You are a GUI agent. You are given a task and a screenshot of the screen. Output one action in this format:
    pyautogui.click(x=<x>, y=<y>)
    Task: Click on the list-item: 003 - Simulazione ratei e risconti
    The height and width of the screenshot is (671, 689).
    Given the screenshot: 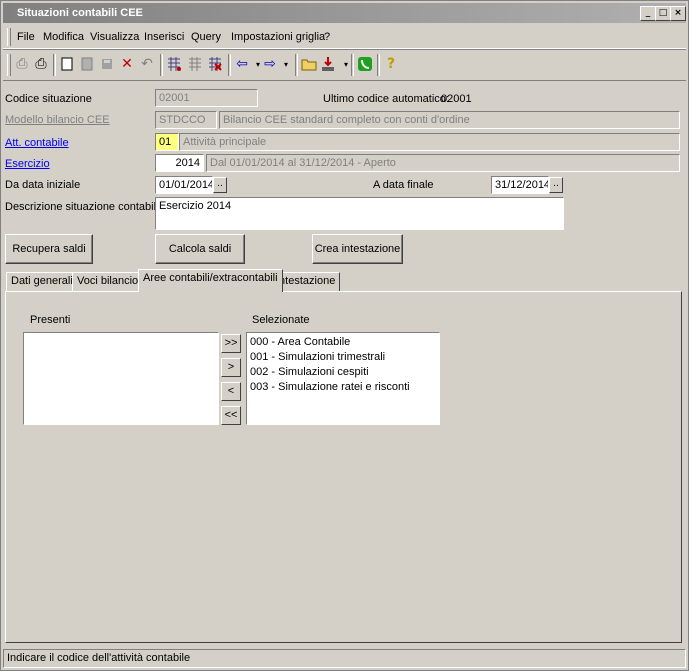 What is the action you would take?
    pyautogui.click(x=343, y=387)
    